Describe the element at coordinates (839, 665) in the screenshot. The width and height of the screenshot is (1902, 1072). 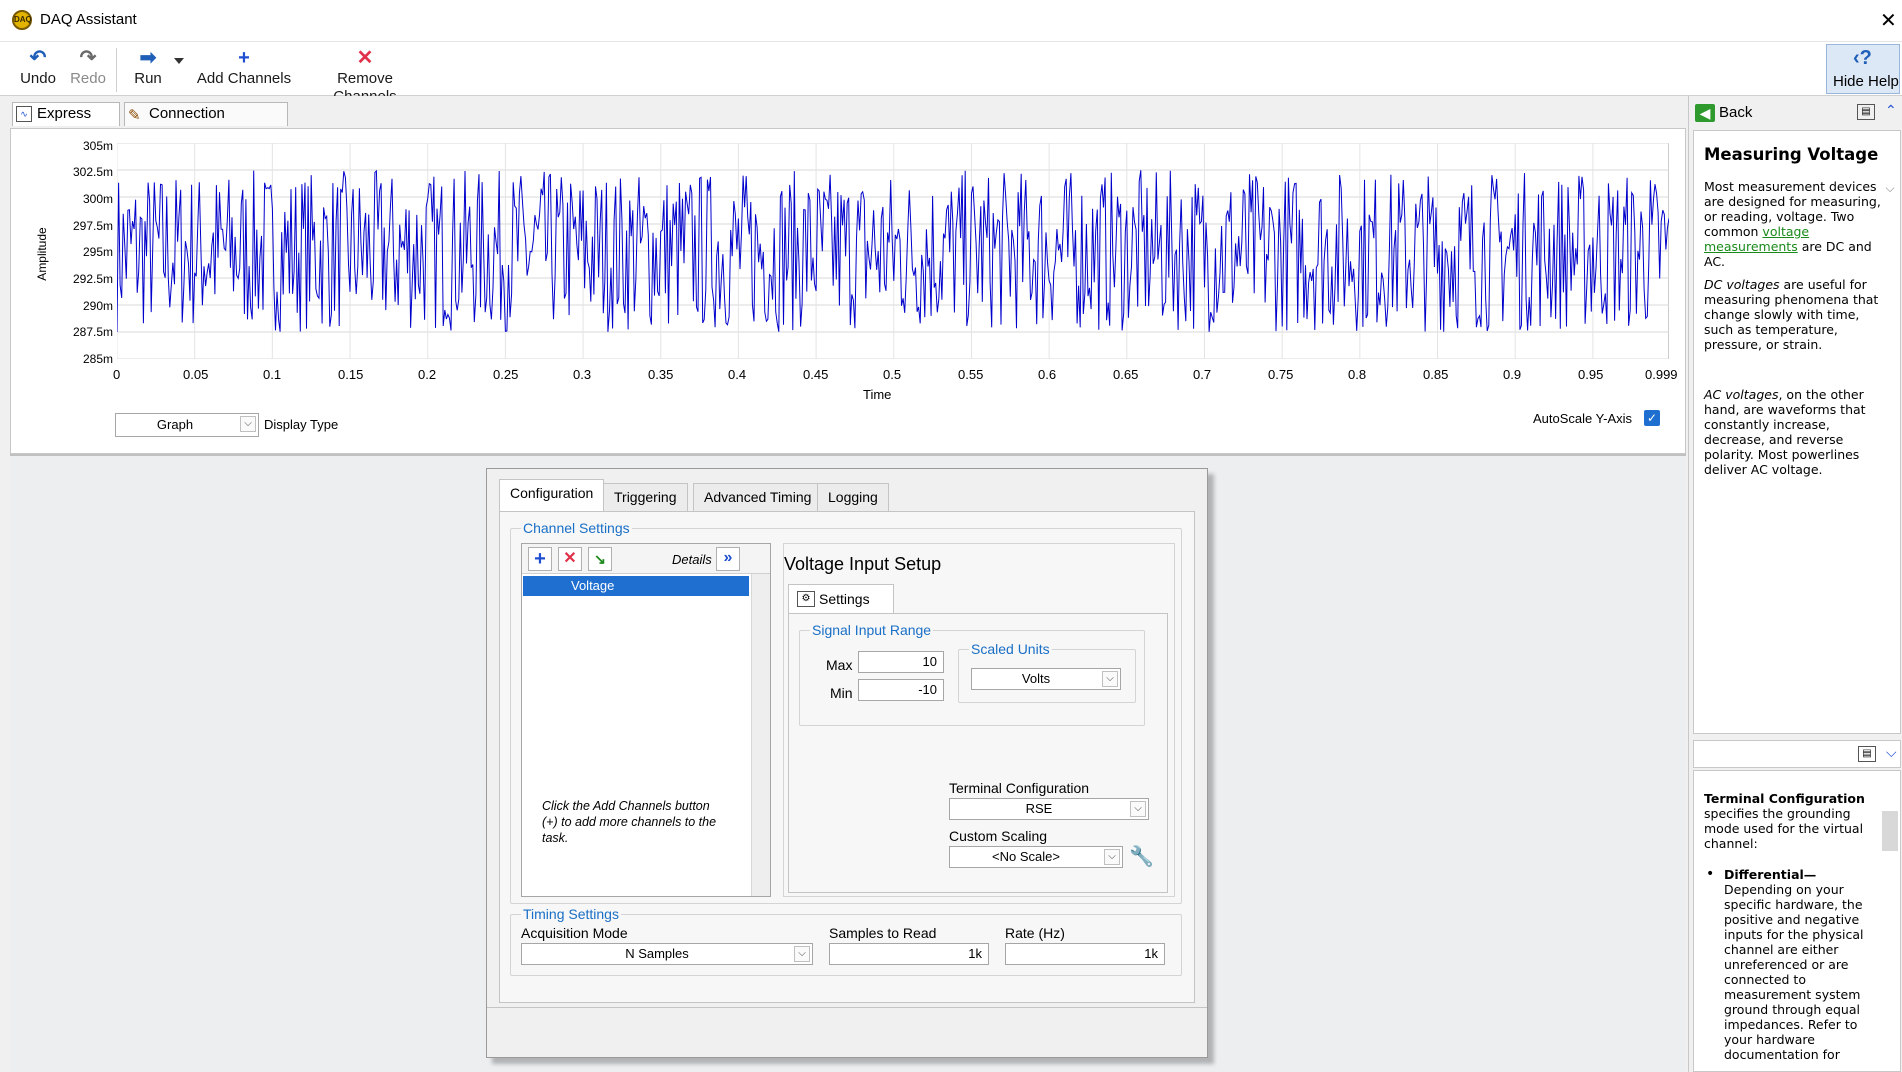
I see `max-label: Max` at that location.